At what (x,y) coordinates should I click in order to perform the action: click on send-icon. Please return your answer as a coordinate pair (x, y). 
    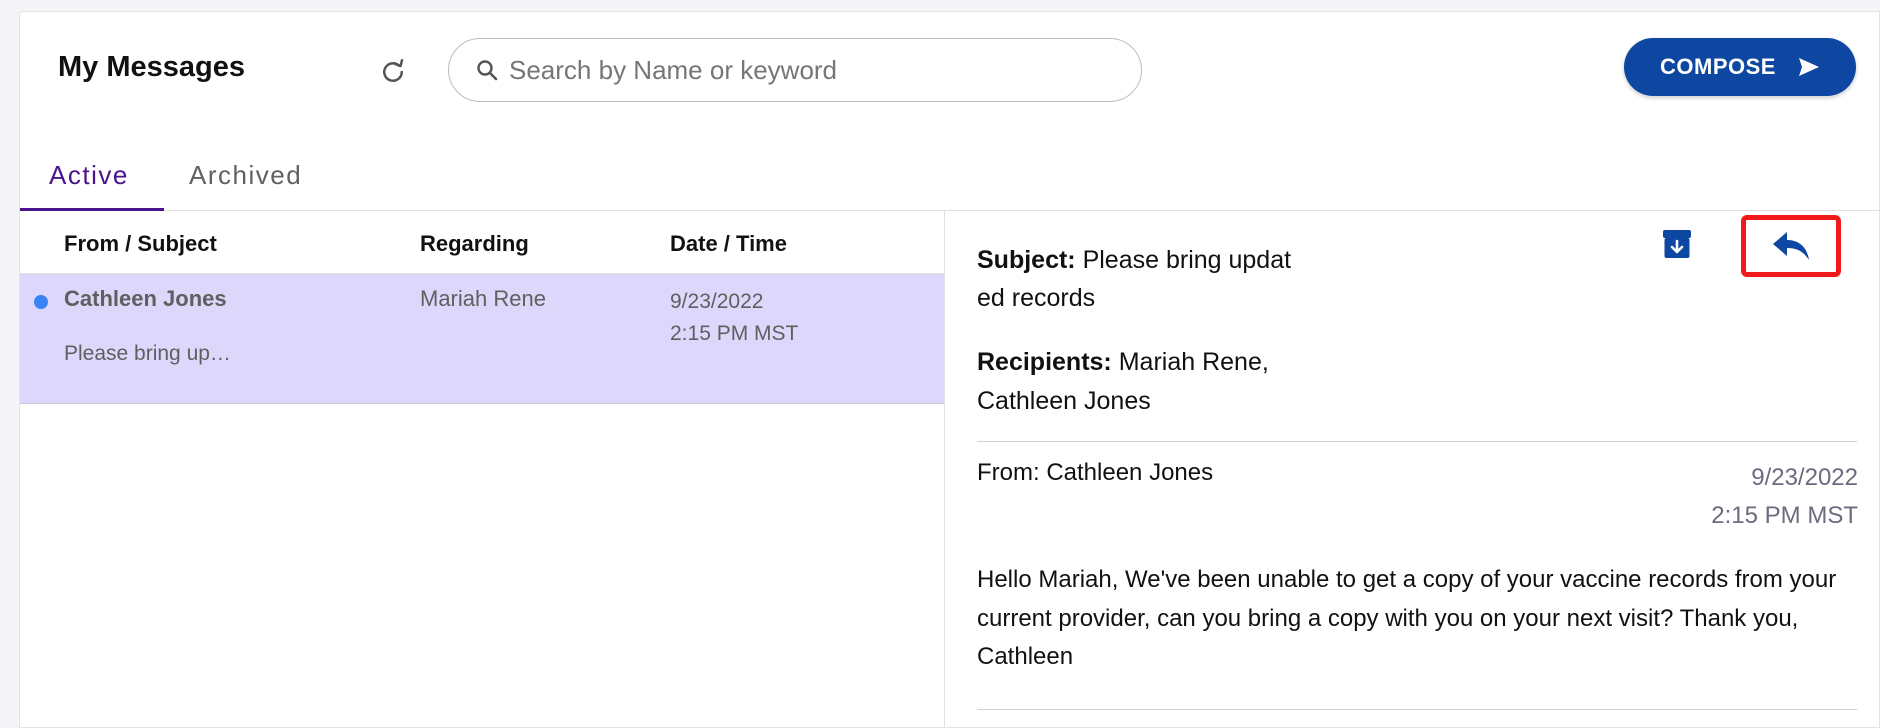
    Looking at the image, I should click on (1808, 67).